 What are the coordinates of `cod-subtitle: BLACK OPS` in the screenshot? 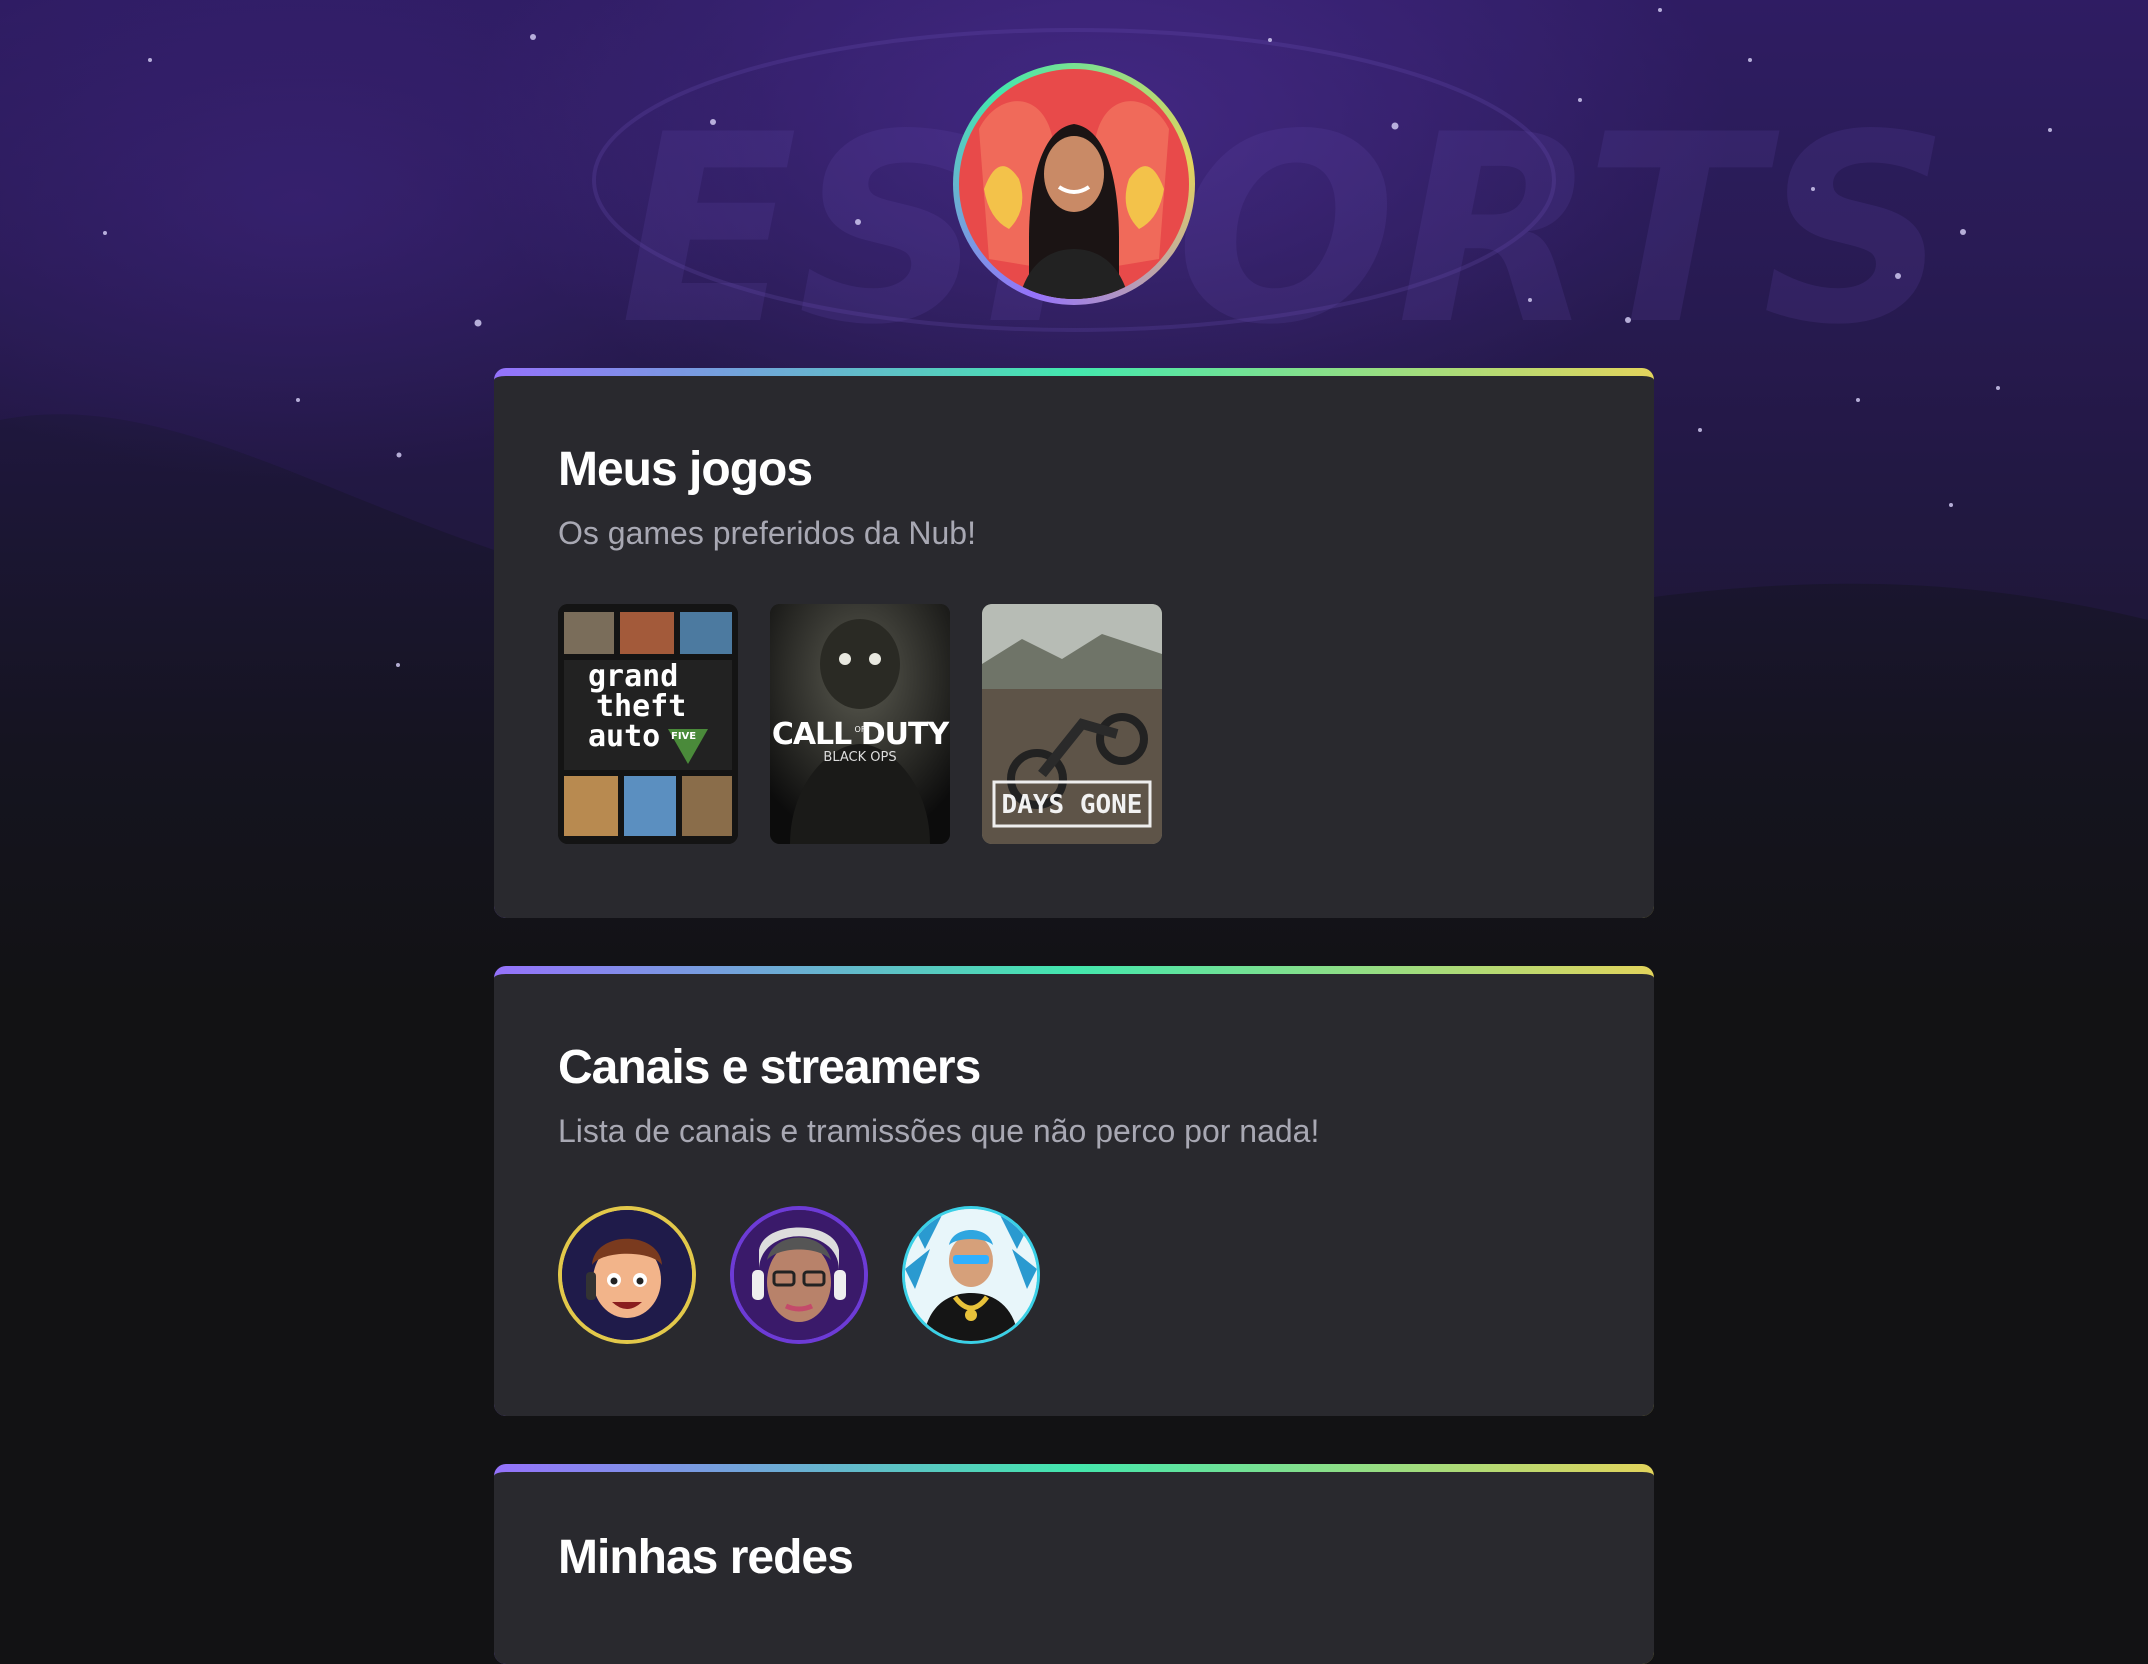 It's located at (859, 757).